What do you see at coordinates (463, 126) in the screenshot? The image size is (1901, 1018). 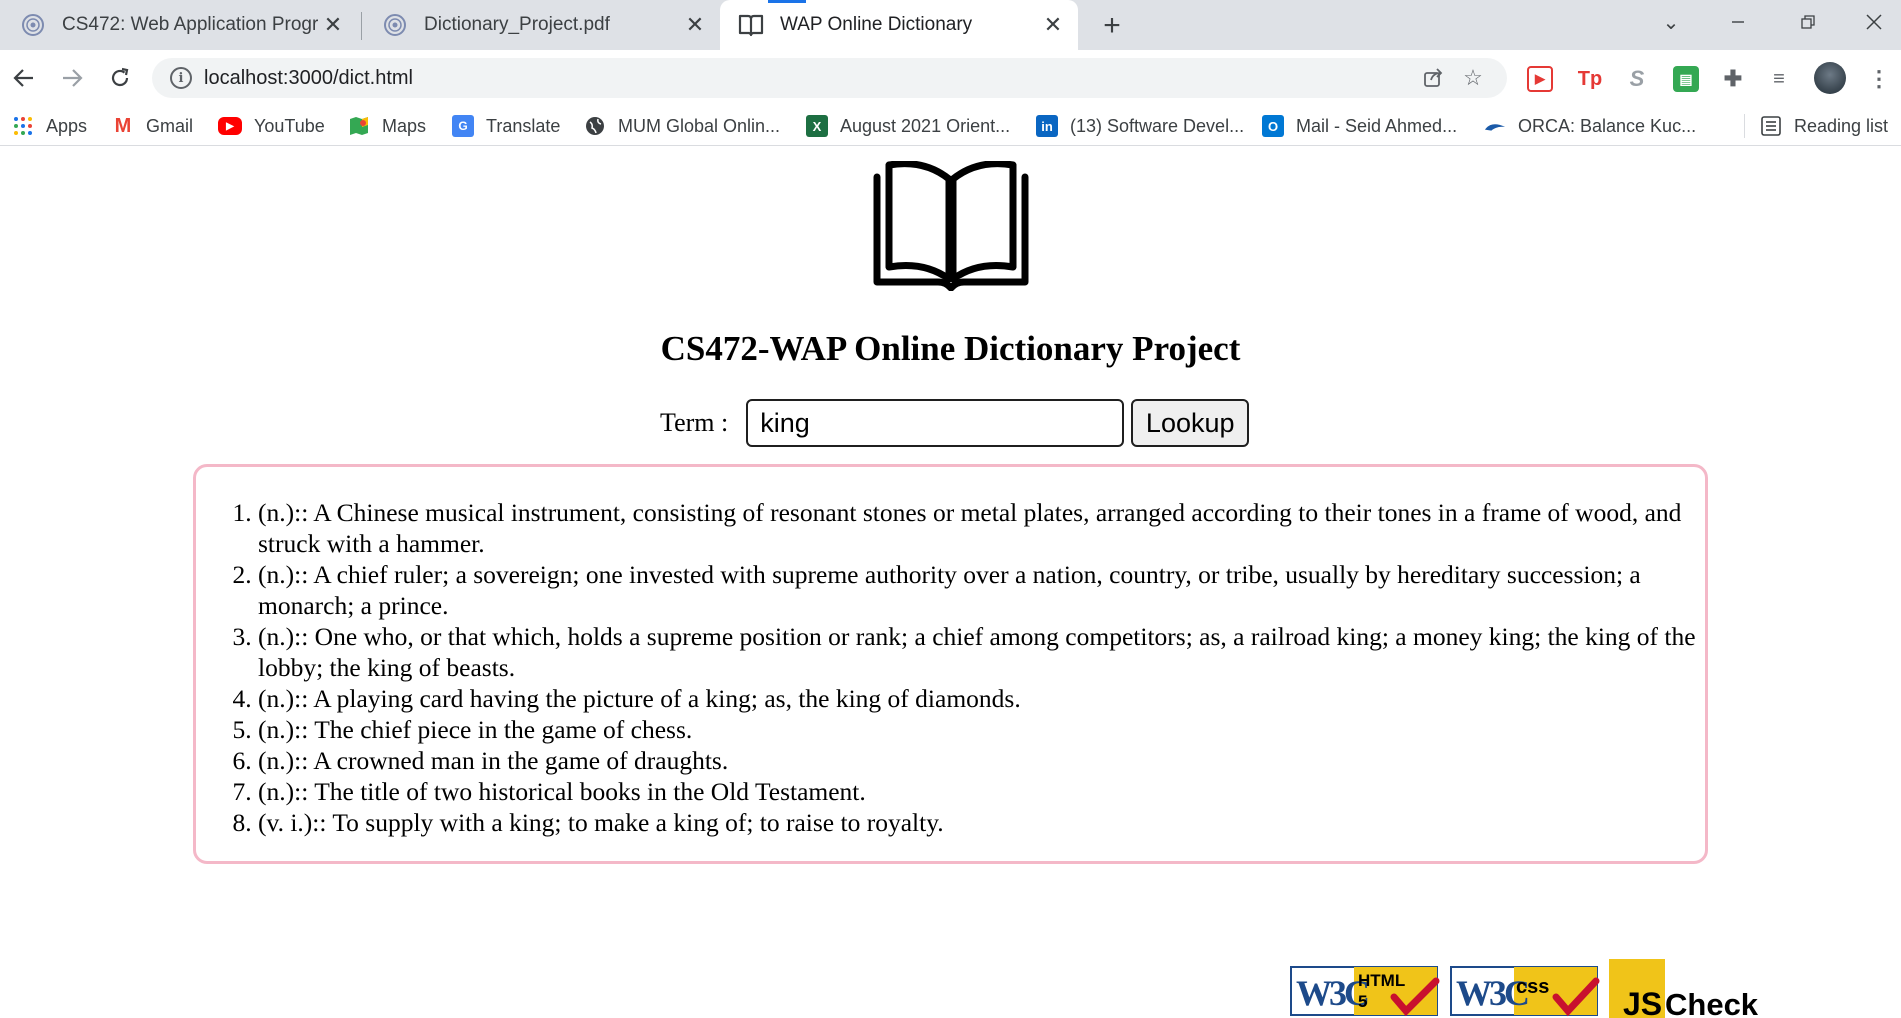 I see `translate-icon: G` at bounding box center [463, 126].